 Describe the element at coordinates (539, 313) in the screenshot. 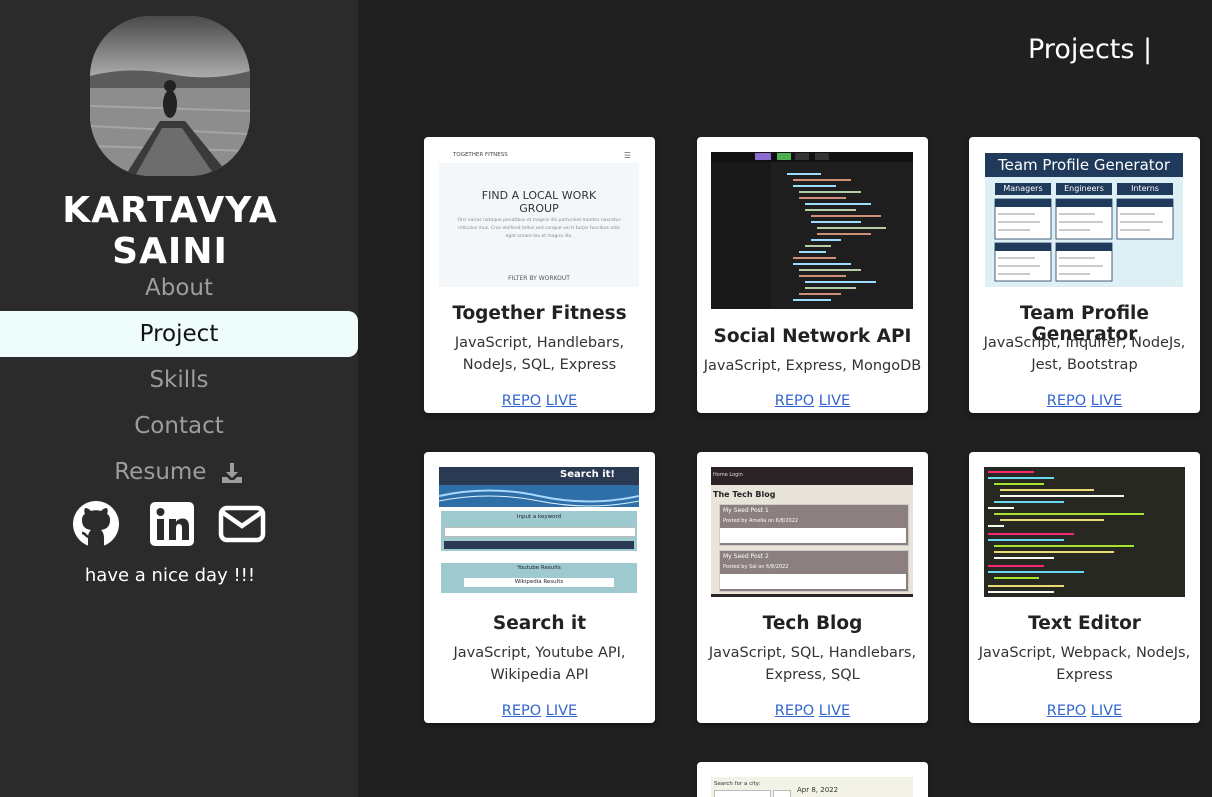

I see `project-title: Together Fitness` at that location.